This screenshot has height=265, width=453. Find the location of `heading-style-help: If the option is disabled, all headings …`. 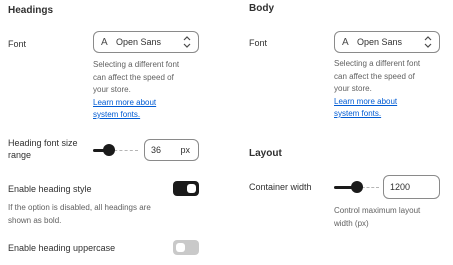

heading-style-help: If the option is disabled, all headings … is located at coordinates (79, 214).